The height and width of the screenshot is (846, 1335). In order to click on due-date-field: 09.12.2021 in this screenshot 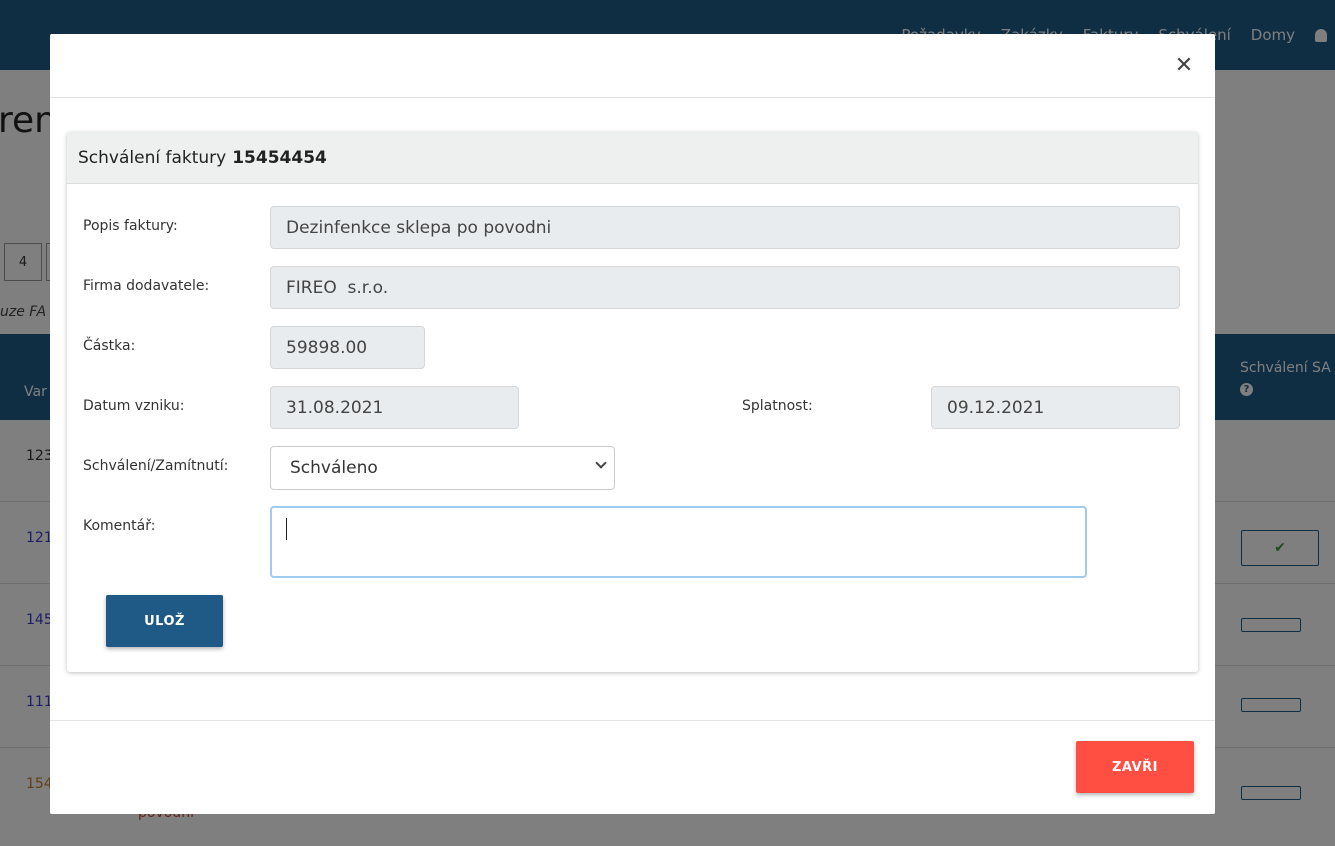, I will do `click(1055, 407)`.